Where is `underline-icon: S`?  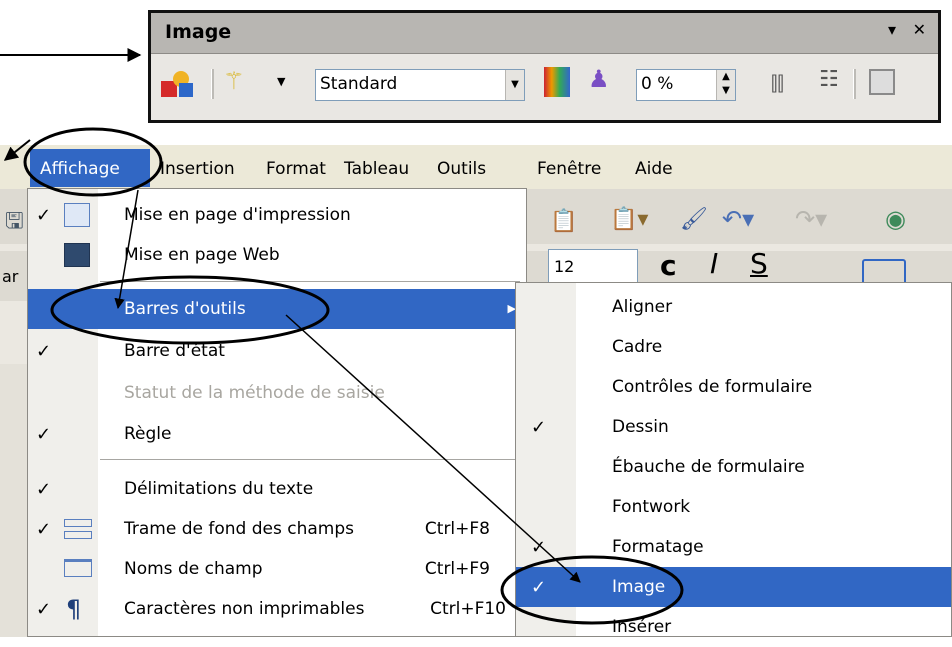 underline-icon: S is located at coordinates (759, 263).